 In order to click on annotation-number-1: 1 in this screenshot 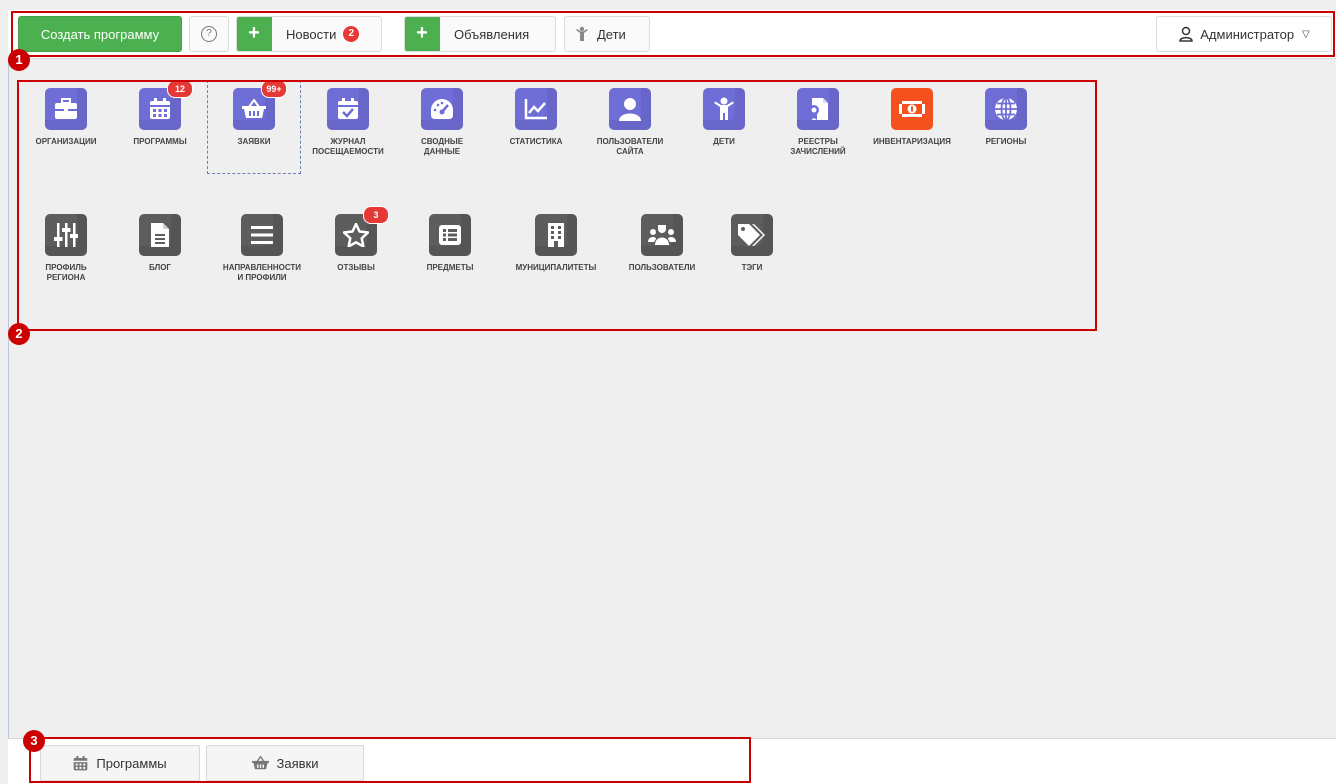, I will do `click(19, 60)`.